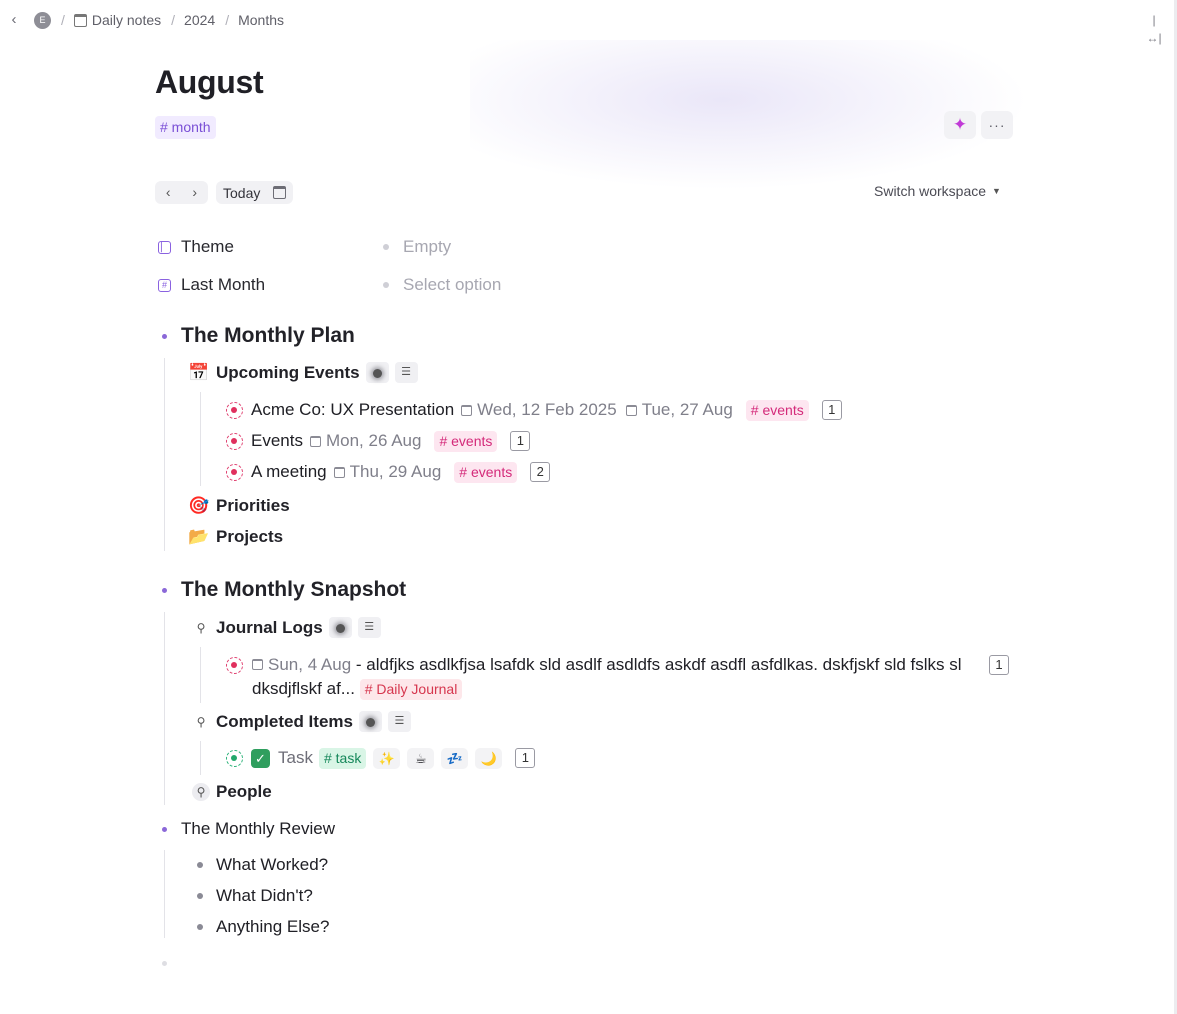 This screenshot has height=1014, width=1177. Describe the element at coordinates (199, 372) in the screenshot. I see `calendar-emoji-icon: 📅` at that location.